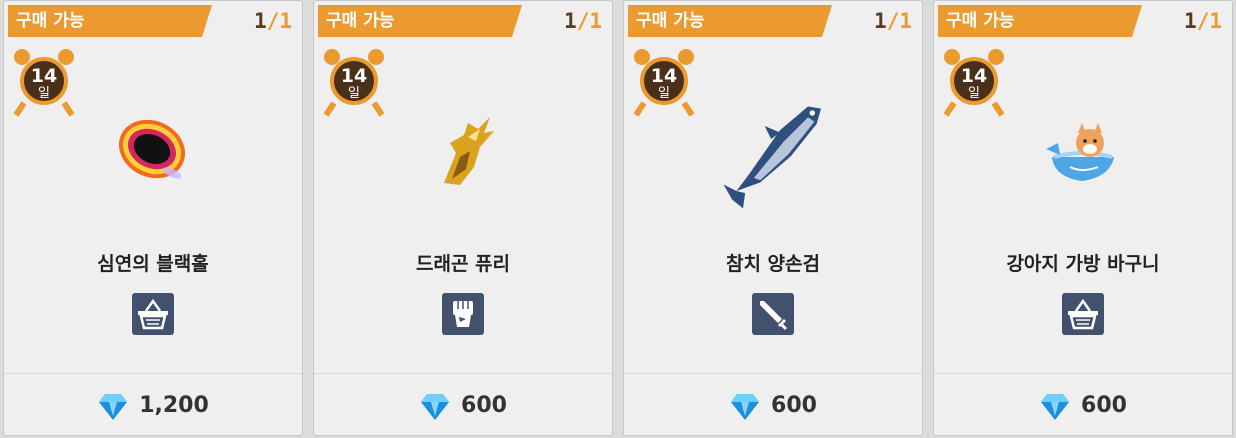 The image size is (1236, 438). I want to click on dog-basket-icon, so click(1080, 152).